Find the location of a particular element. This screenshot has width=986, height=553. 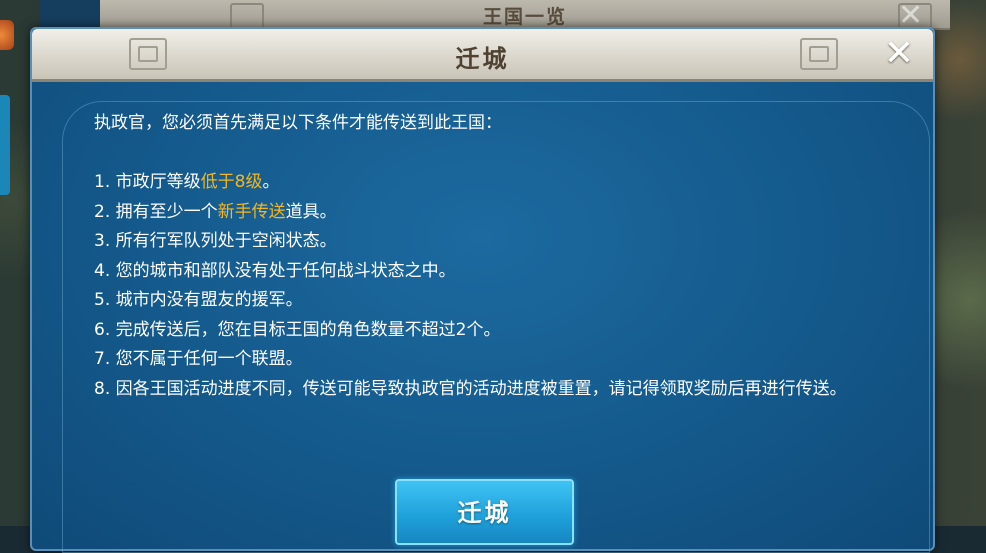

highlight-text: 新手传送 is located at coordinates (251, 211).